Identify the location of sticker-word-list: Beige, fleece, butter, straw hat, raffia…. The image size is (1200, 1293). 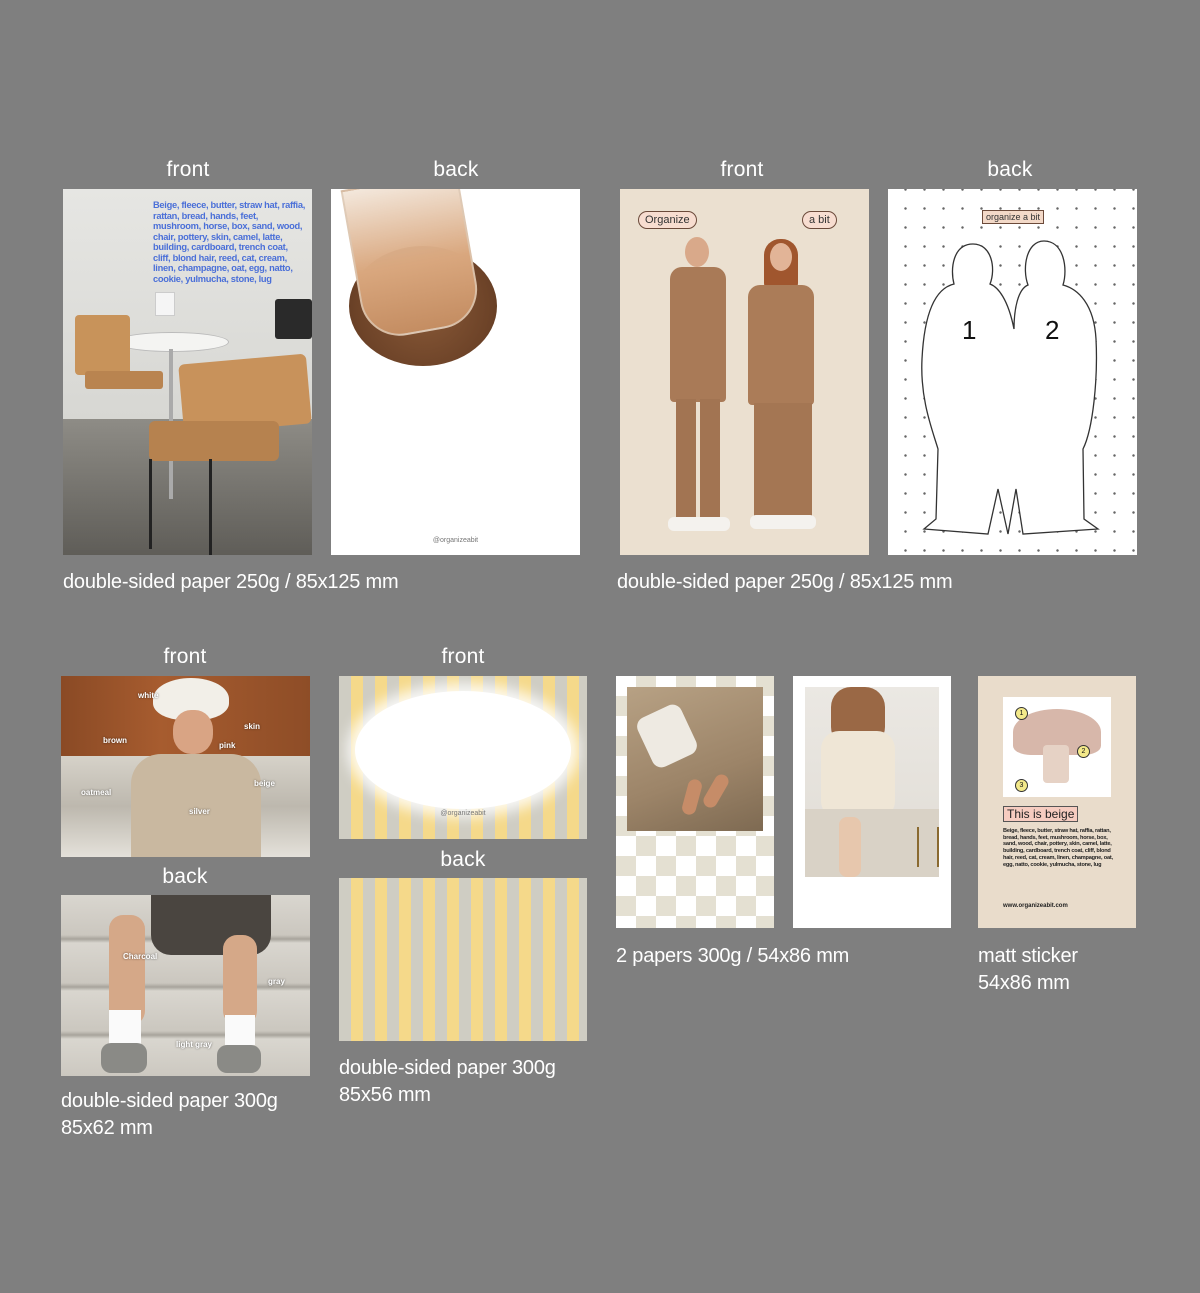
(1058, 848).